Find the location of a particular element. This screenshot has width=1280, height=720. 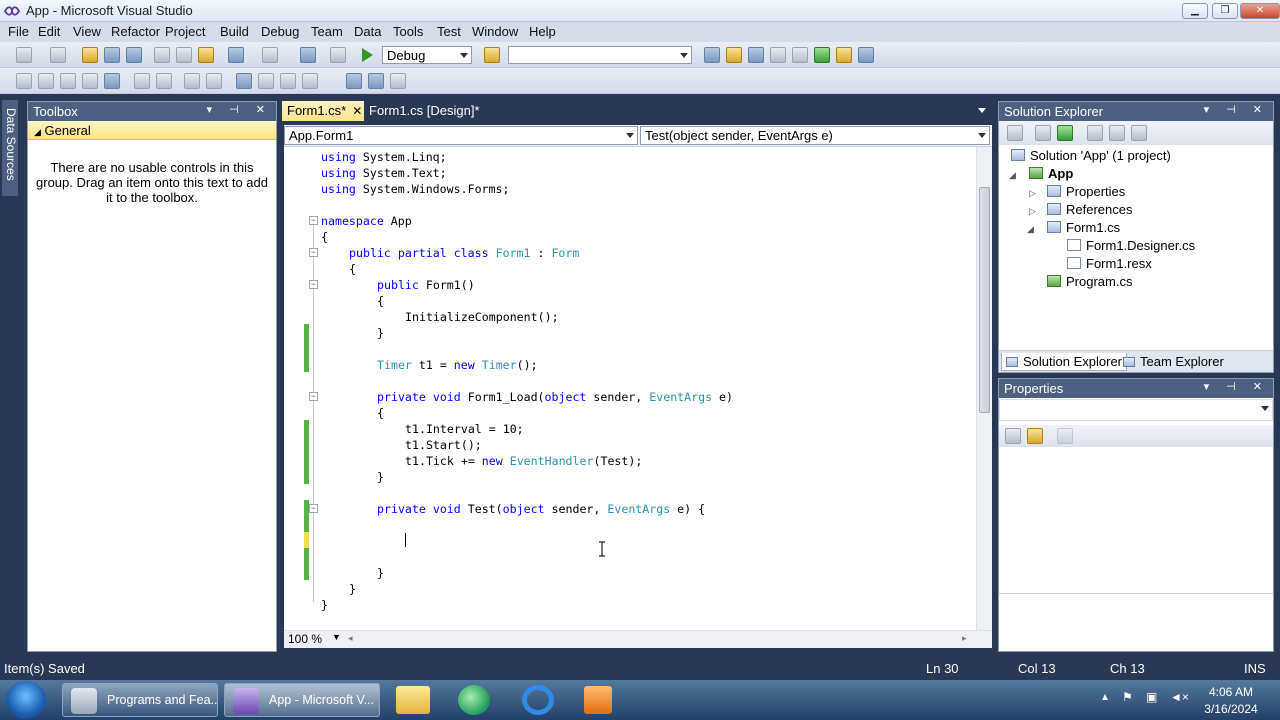

extension-manager-icon is located at coordinates (822, 55).